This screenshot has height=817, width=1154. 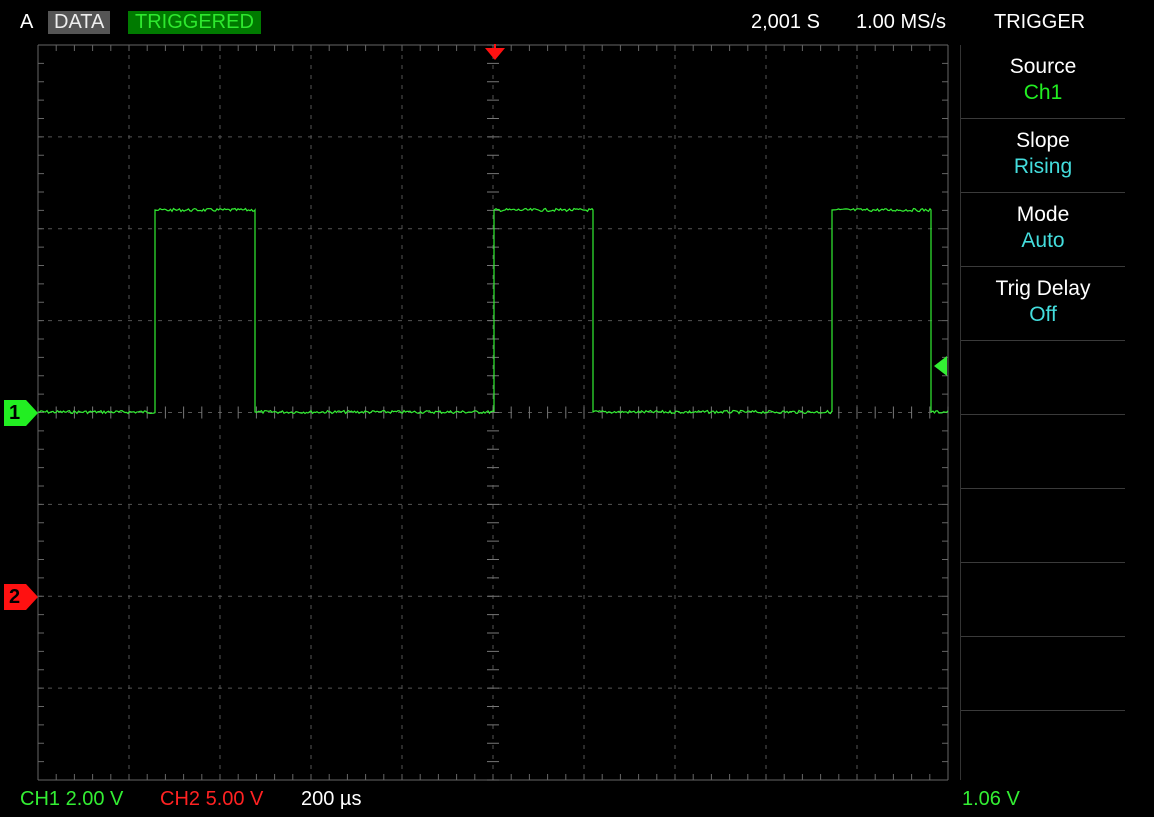 I want to click on trigger-level-marker, so click(x=940, y=366).